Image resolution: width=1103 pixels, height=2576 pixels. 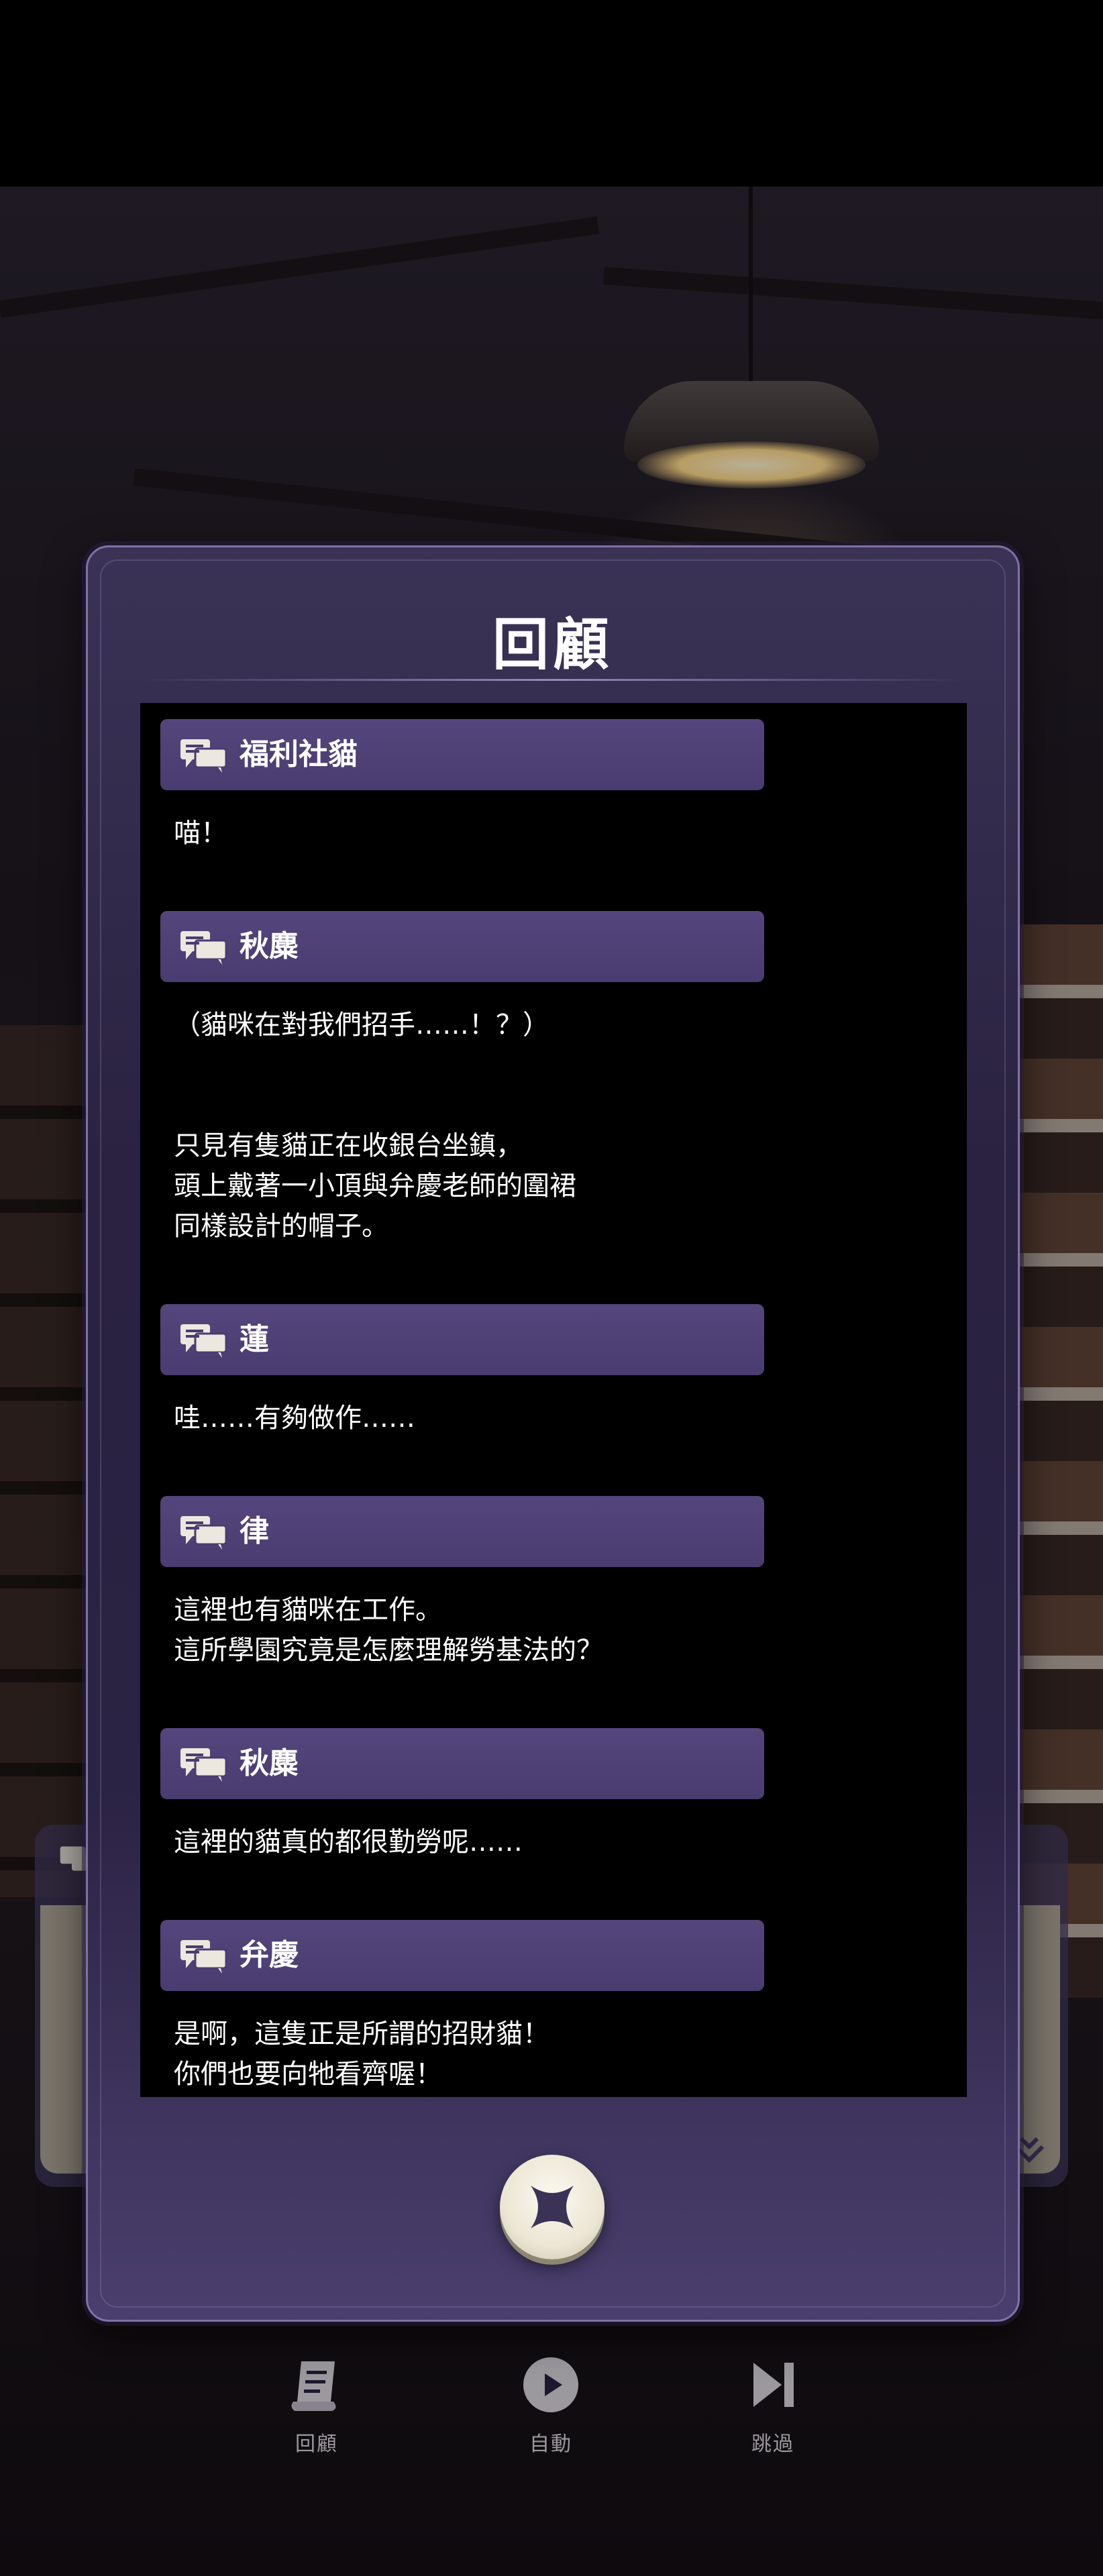 What do you see at coordinates (270, 1955) in the screenshot?
I see `speaker-name: 弁慶` at bounding box center [270, 1955].